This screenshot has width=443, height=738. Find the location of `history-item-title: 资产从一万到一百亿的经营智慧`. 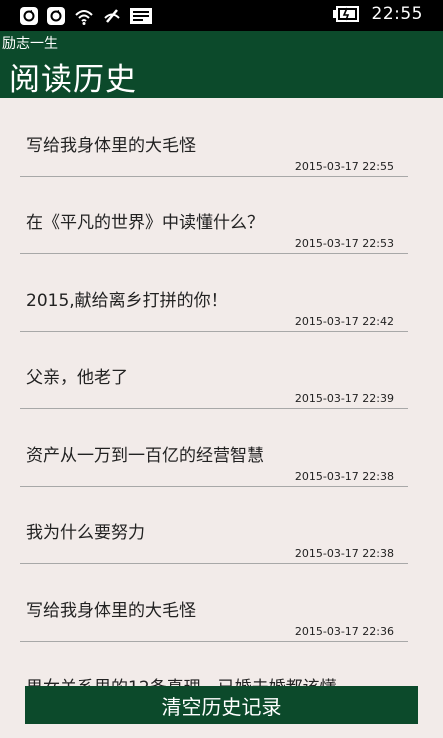

history-item-title: 资产从一万到一百亿的经营智慧 is located at coordinates (145, 456).